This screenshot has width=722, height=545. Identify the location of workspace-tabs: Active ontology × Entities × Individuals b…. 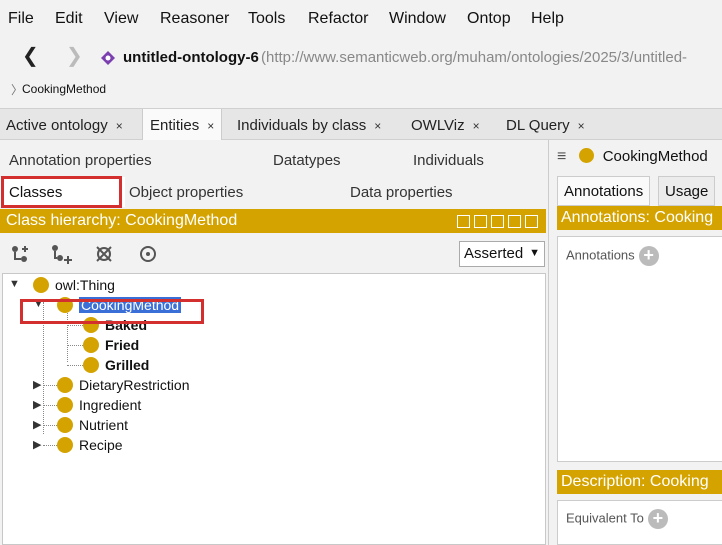
(361, 124).